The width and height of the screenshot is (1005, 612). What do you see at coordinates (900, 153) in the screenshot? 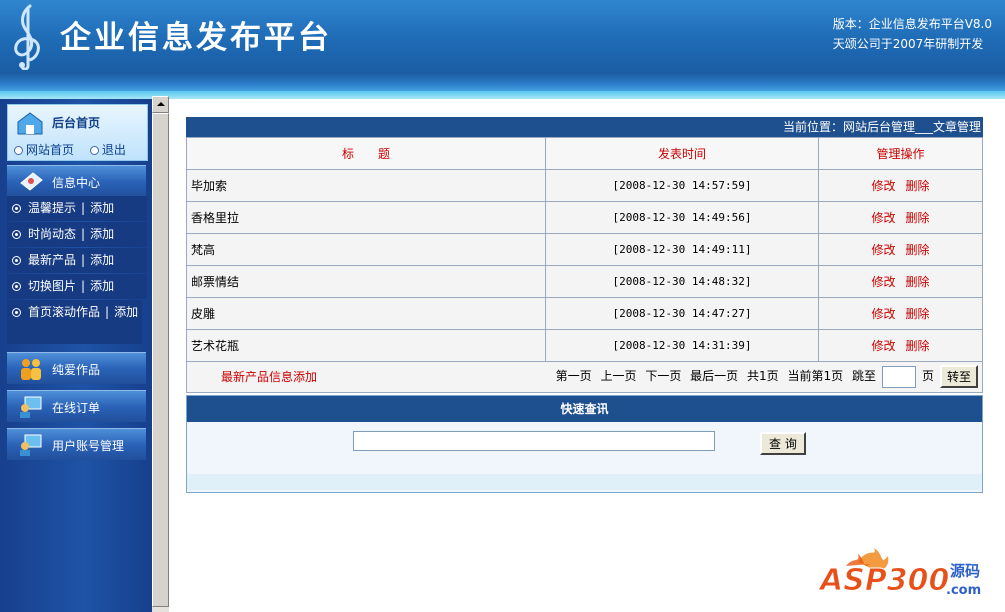
I see `column-actions: 管理操作` at bounding box center [900, 153].